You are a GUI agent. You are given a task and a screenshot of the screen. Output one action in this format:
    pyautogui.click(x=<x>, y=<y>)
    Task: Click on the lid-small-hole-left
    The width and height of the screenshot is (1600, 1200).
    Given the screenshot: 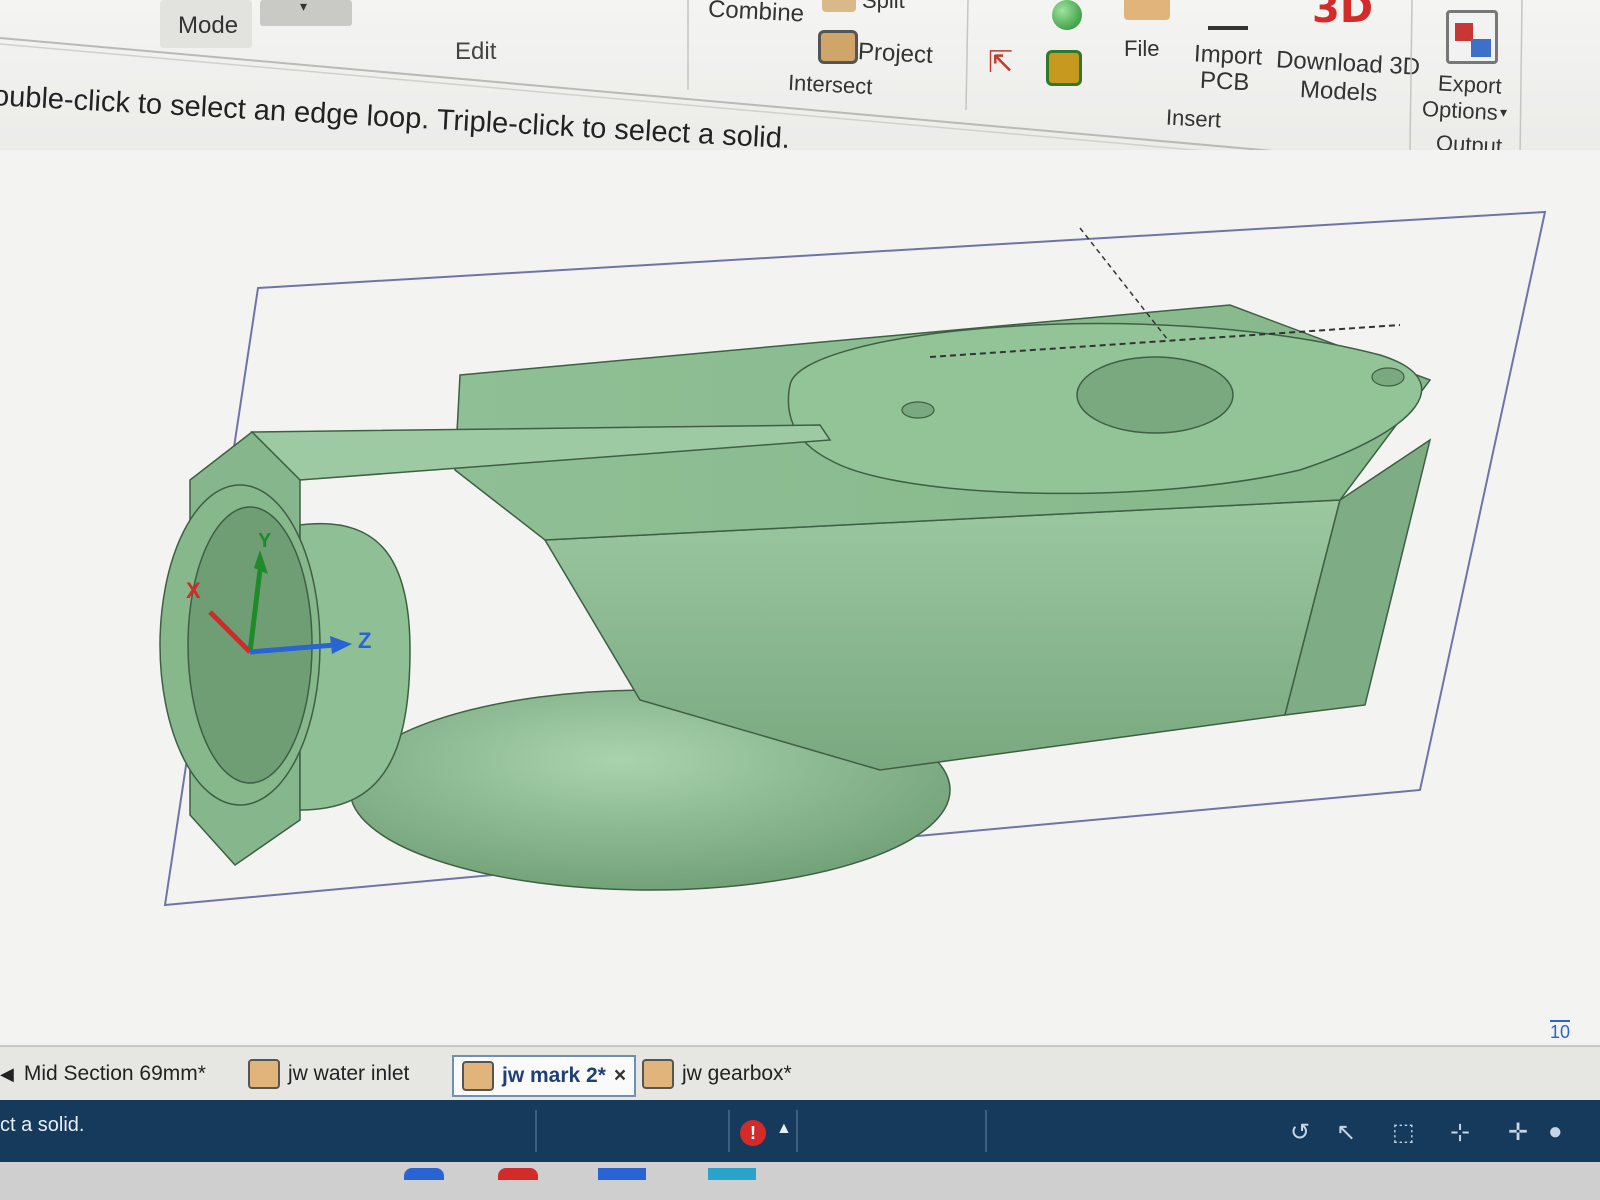 What is the action you would take?
    pyautogui.click(x=918, y=410)
    